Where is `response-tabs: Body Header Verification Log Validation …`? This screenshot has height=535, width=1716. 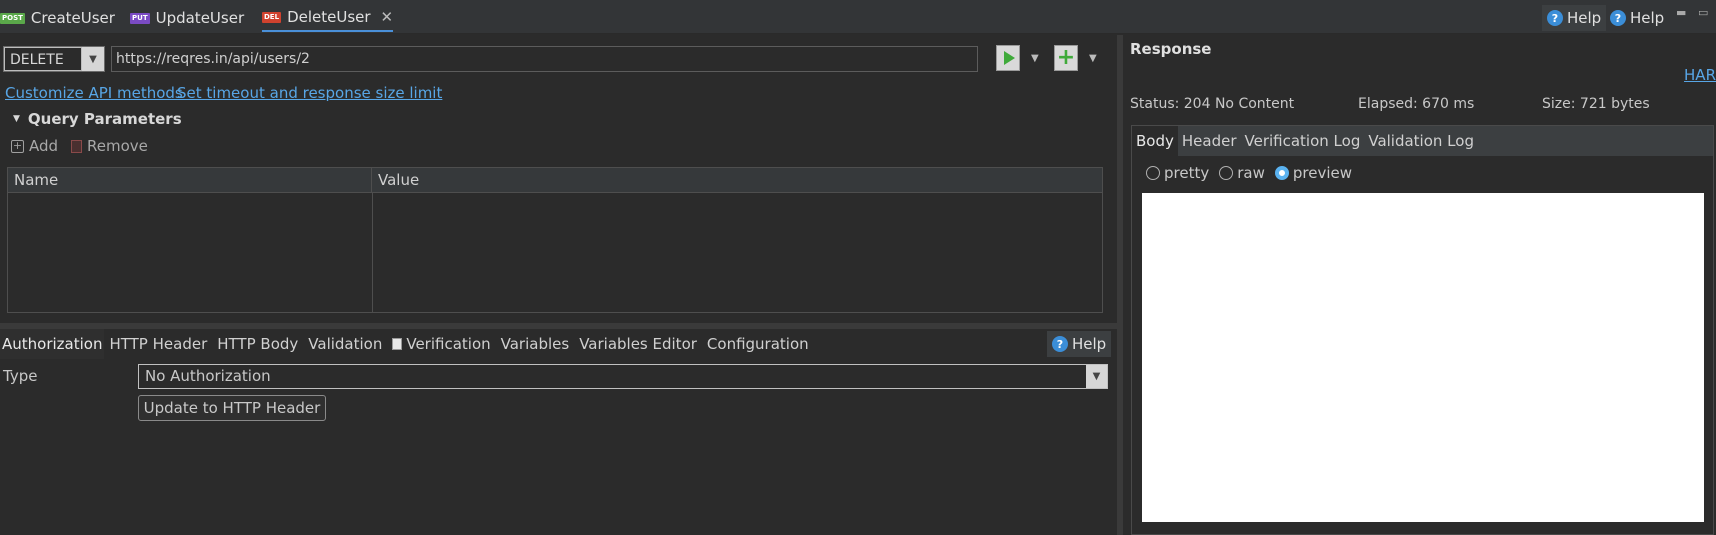
response-tabs: Body Header Verification Log Validation … is located at coordinates (1422, 141).